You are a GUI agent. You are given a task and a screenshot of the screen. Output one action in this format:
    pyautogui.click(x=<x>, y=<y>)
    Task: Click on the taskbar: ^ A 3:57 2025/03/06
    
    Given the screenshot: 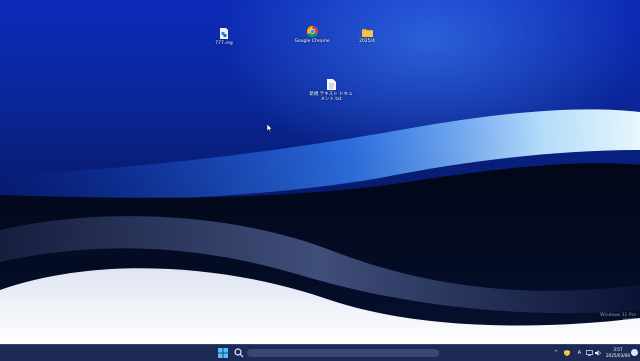 What is the action you would take?
    pyautogui.click(x=320, y=352)
    